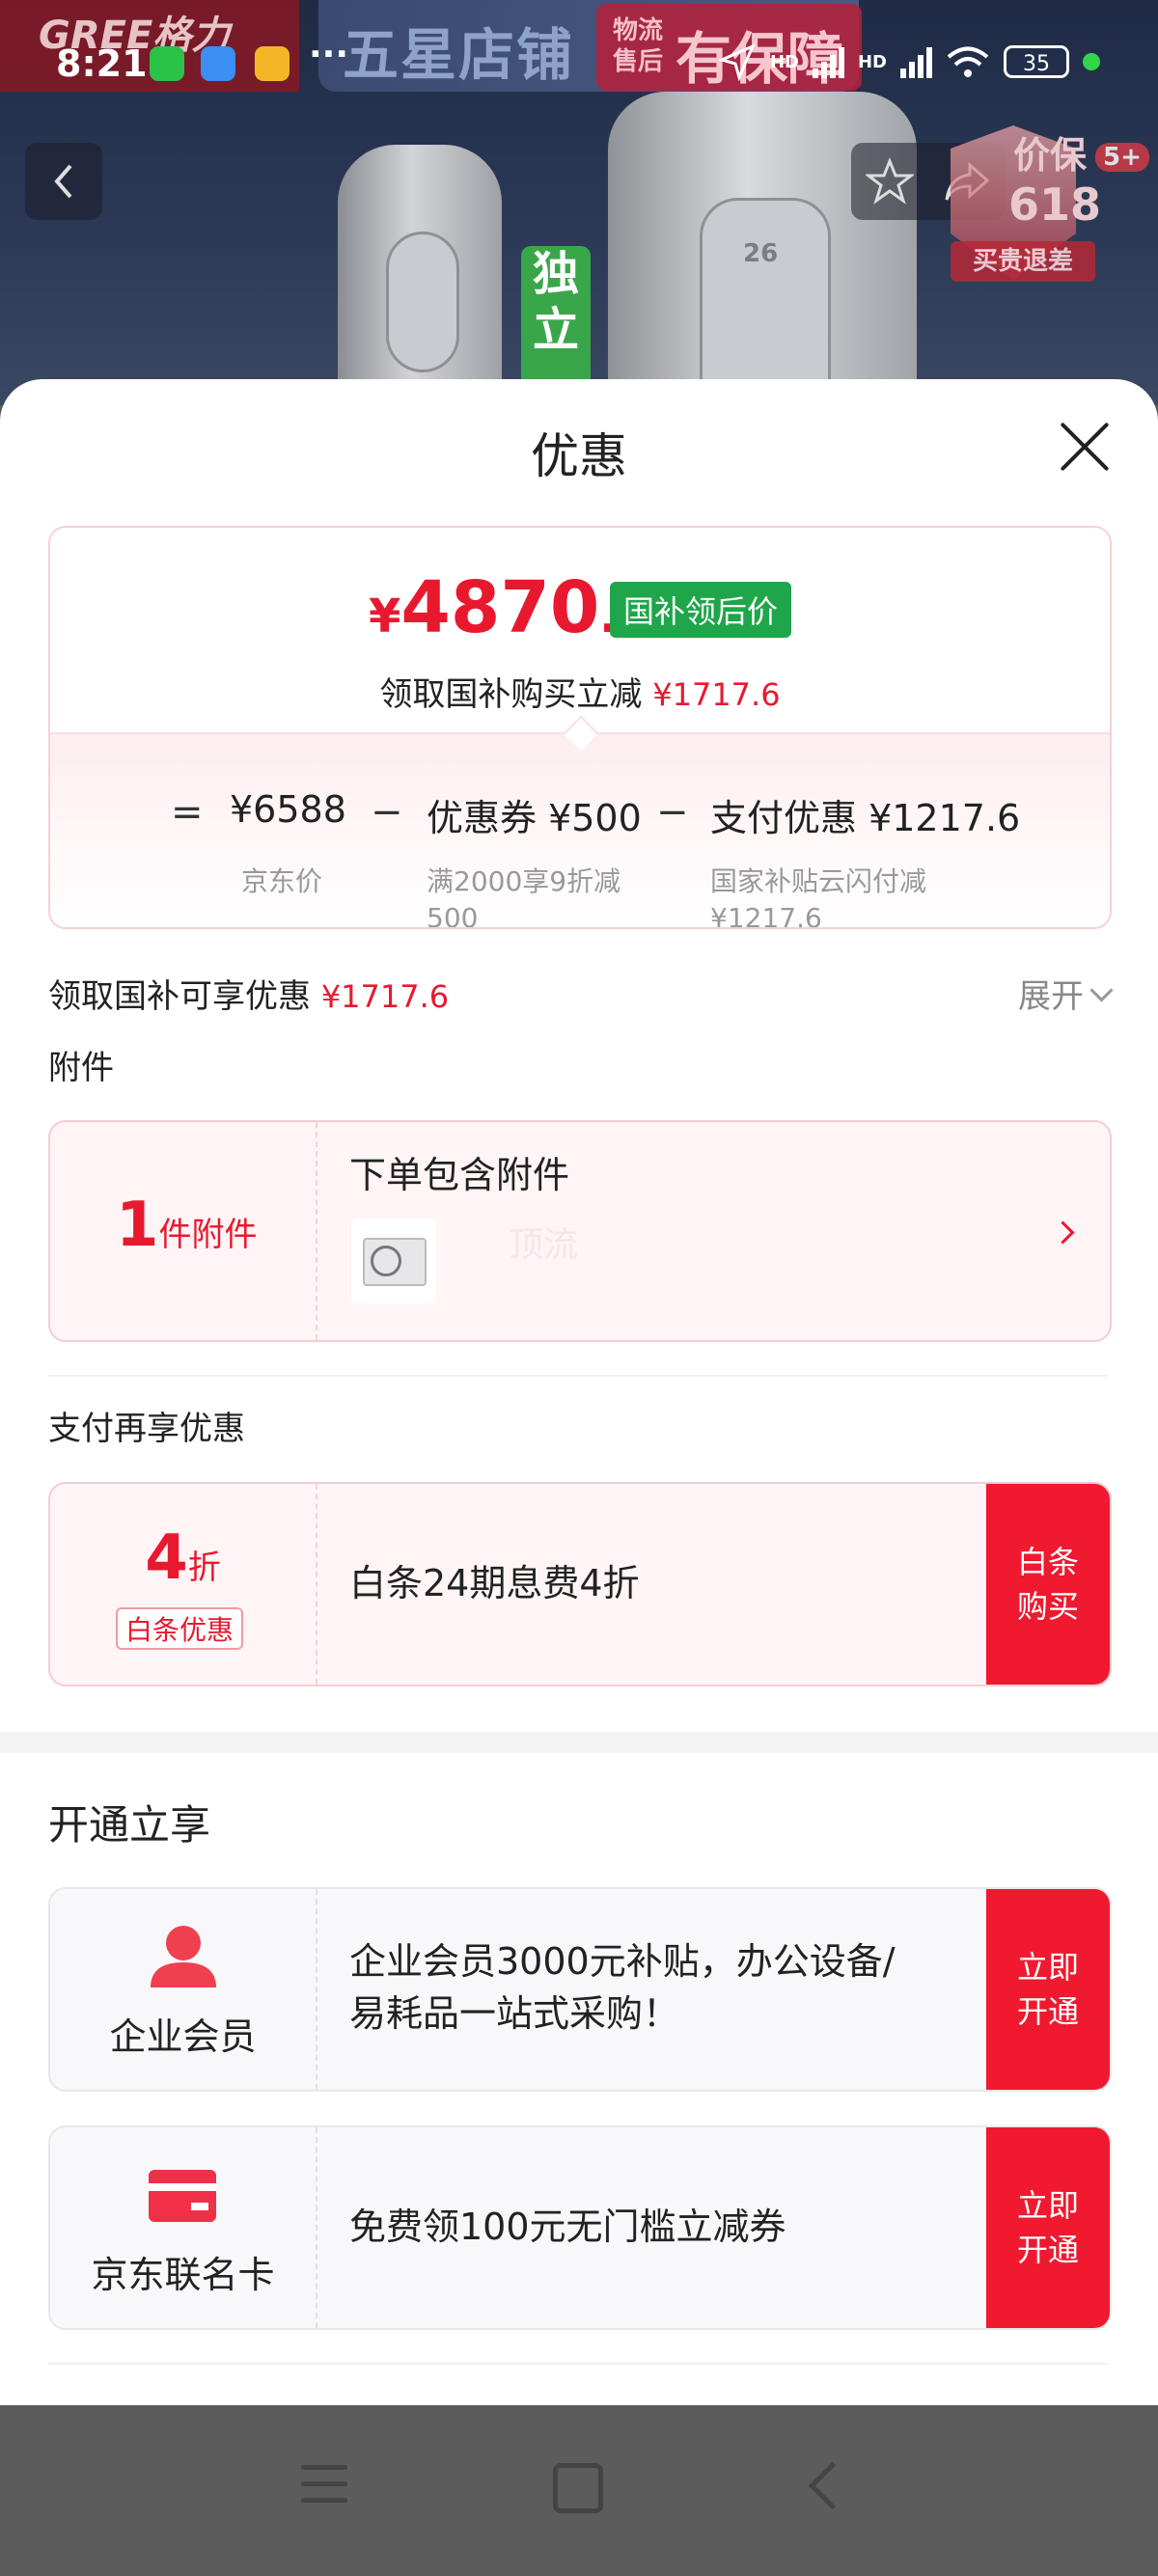  I want to click on coupon-value: 优惠券 ¥500, so click(534, 818).